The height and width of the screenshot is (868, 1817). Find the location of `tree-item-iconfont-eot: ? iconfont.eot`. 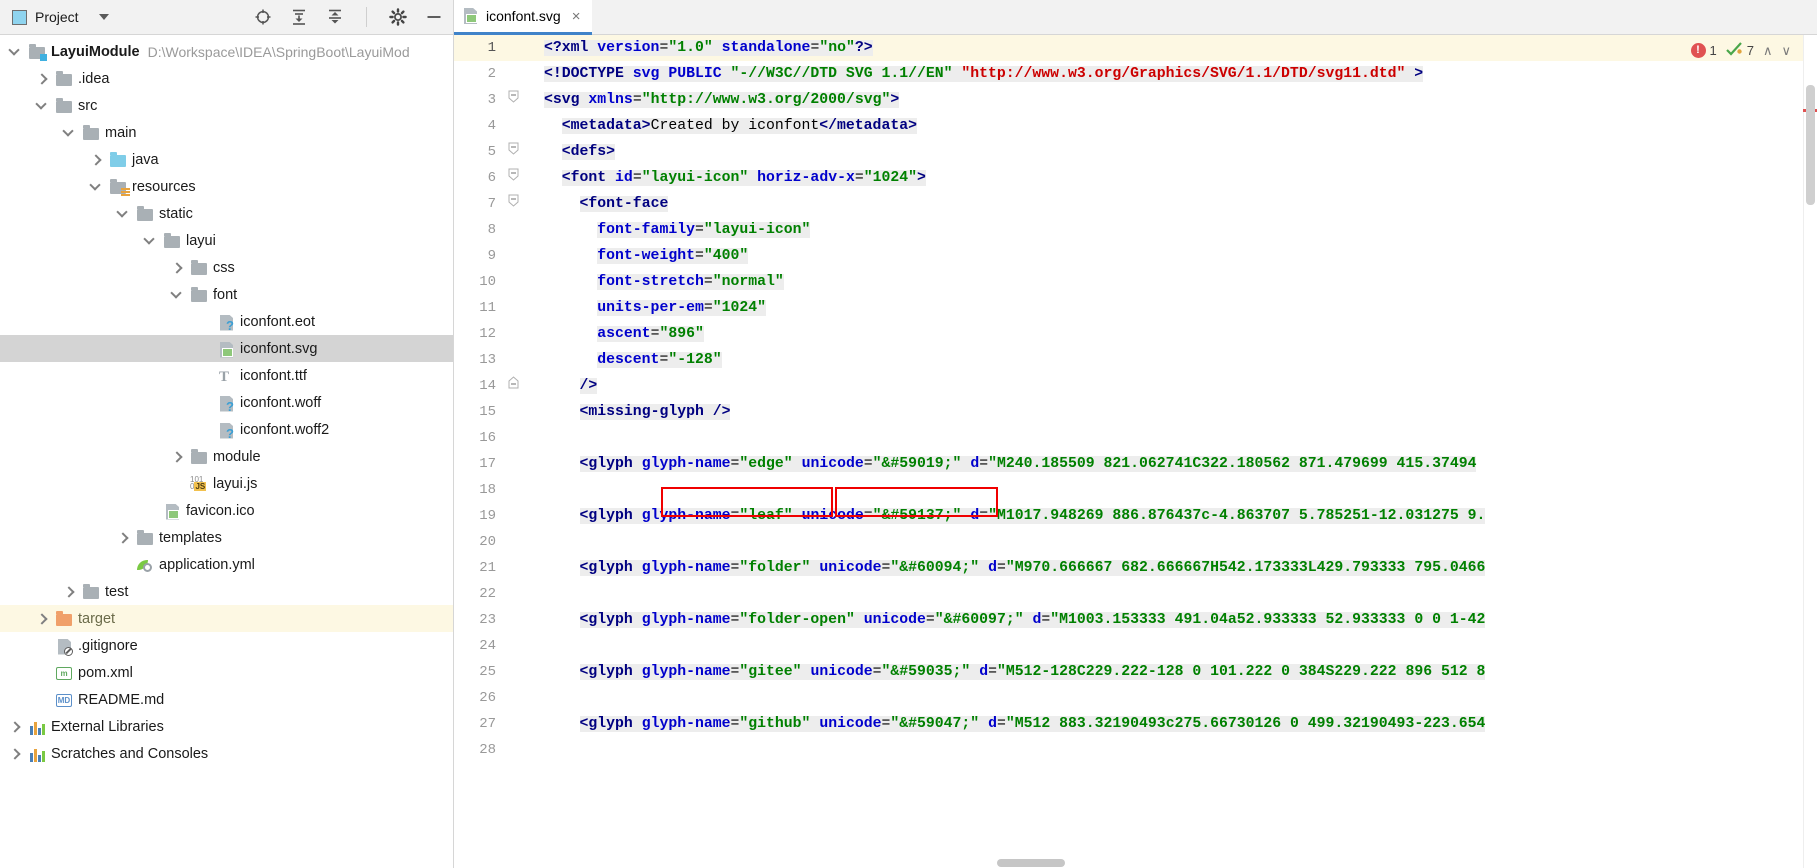

tree-item-iconfont-eot: ? iconfont.eot is located at coordinates (226, 321).